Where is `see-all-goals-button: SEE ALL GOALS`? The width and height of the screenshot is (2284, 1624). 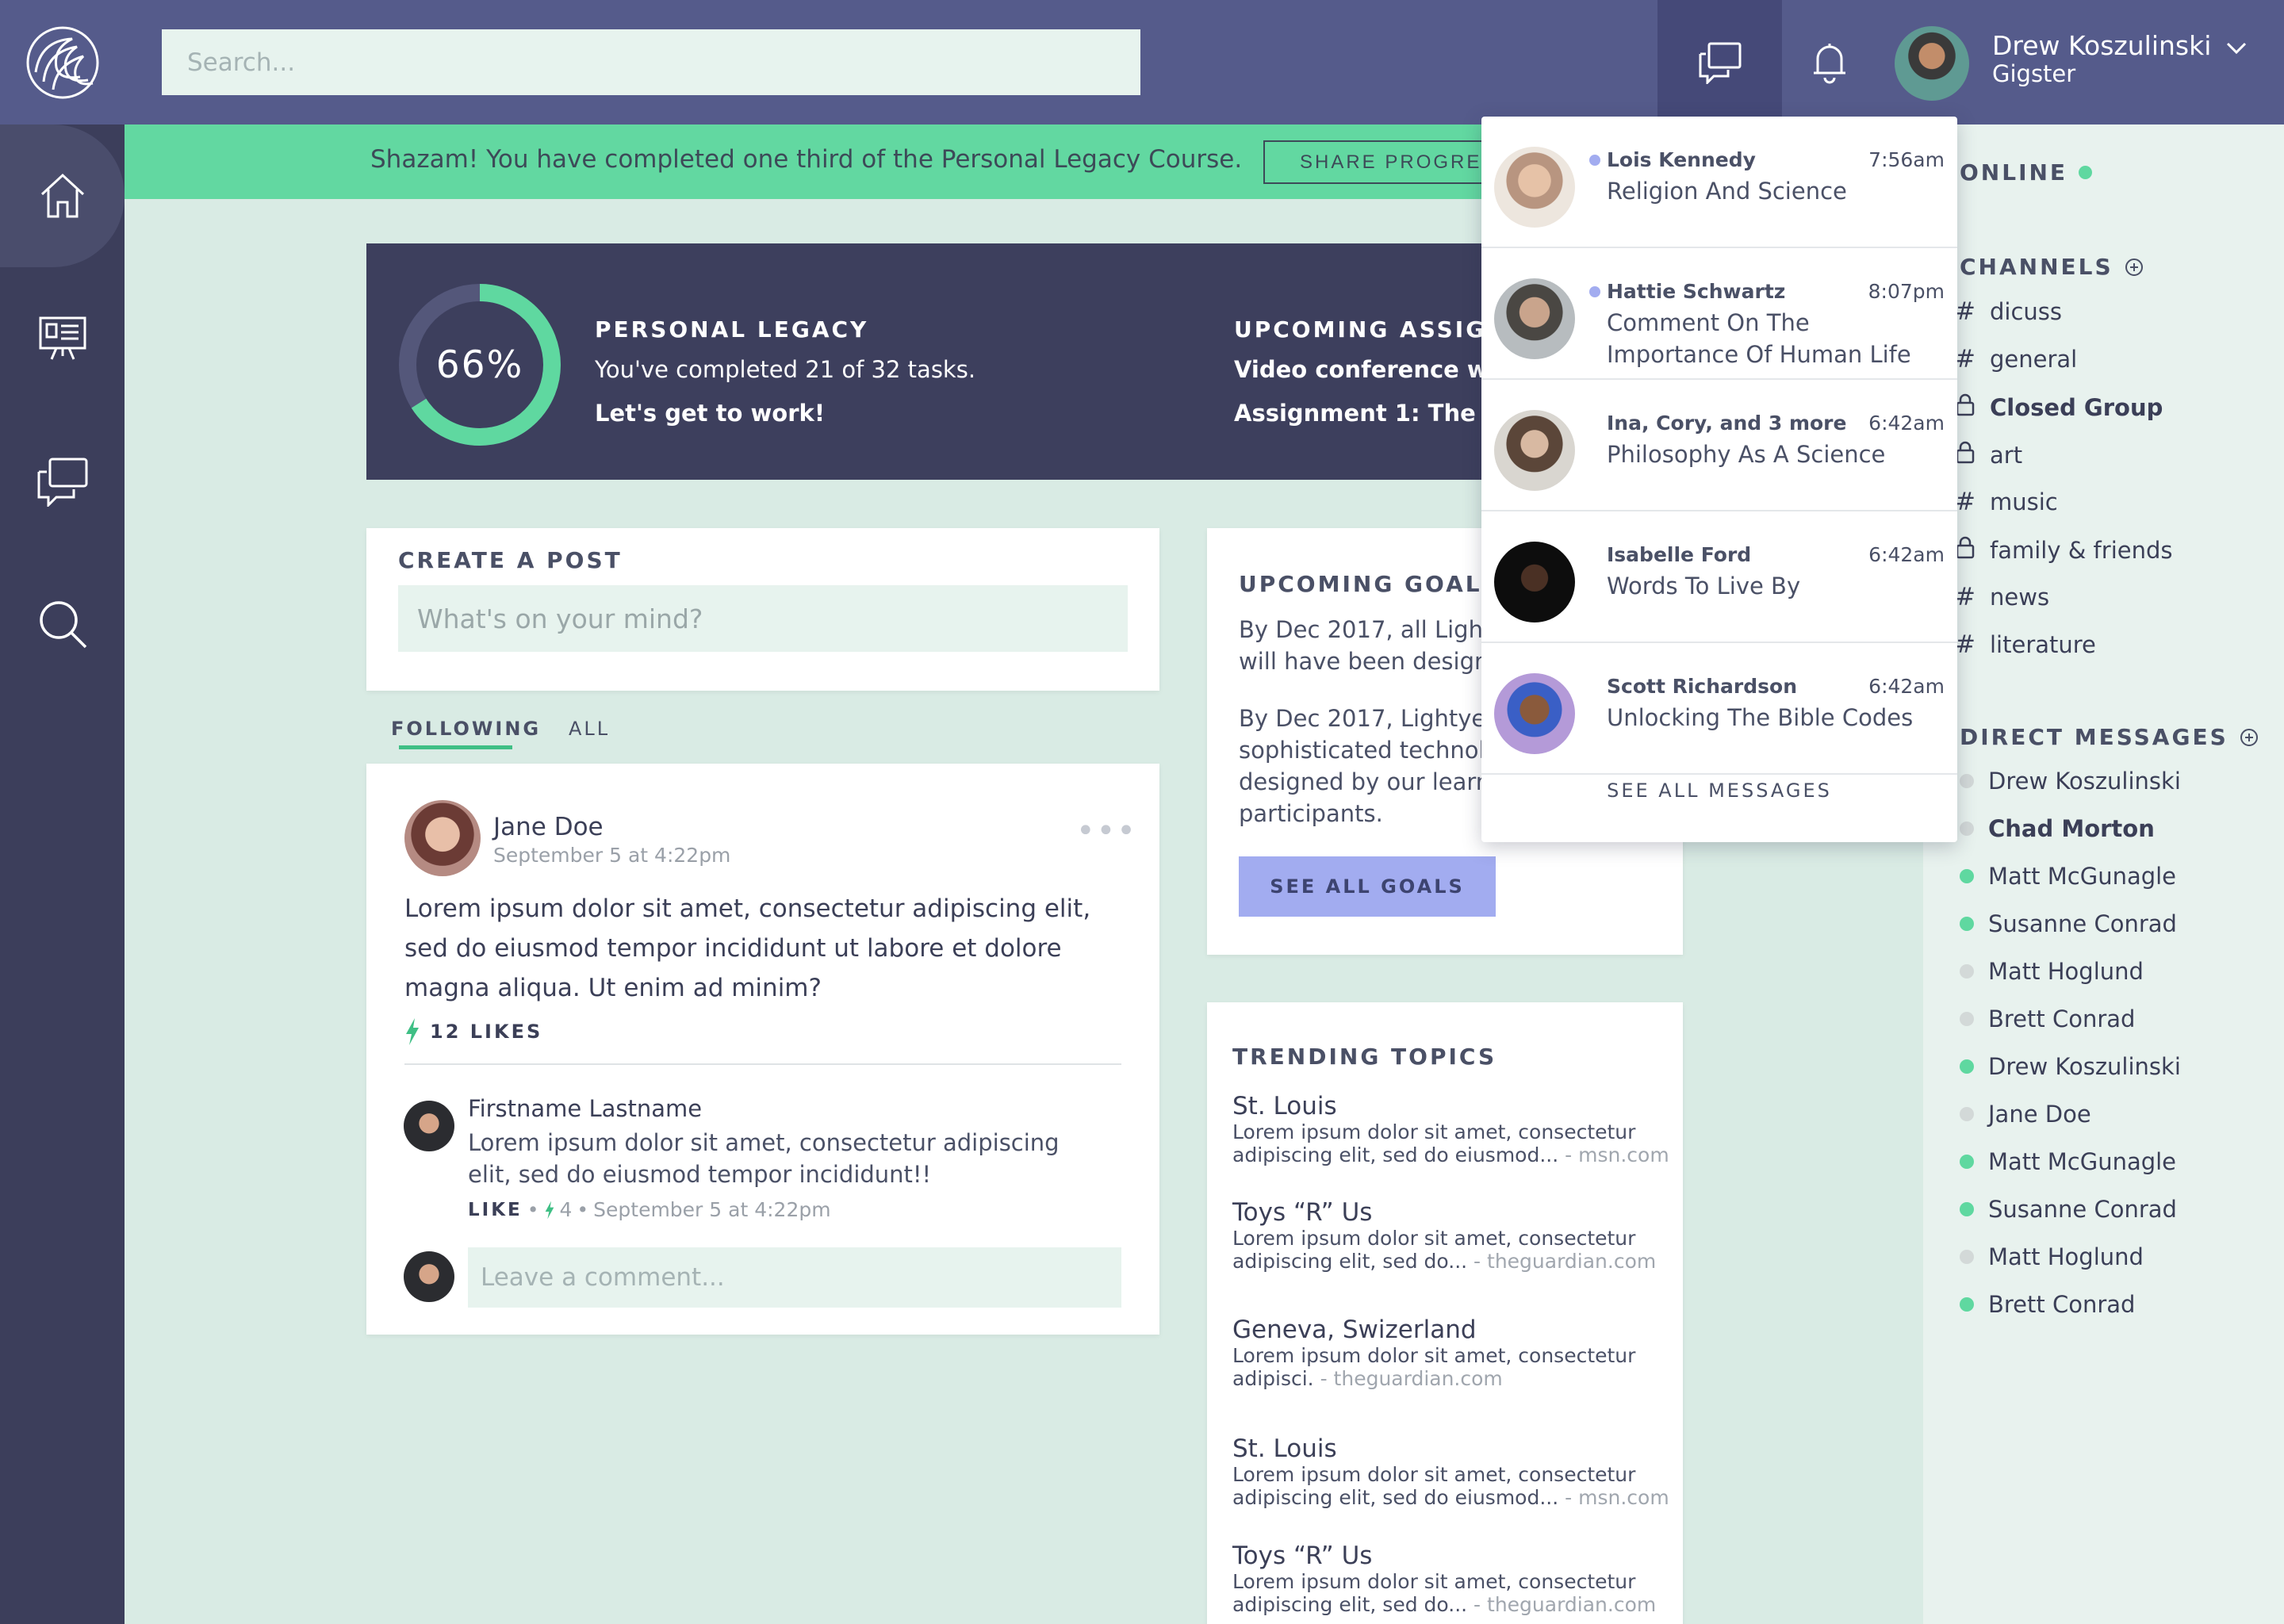 see-all-goals-button: SEE ALL GOALS is located at coordinates (1367, 886).